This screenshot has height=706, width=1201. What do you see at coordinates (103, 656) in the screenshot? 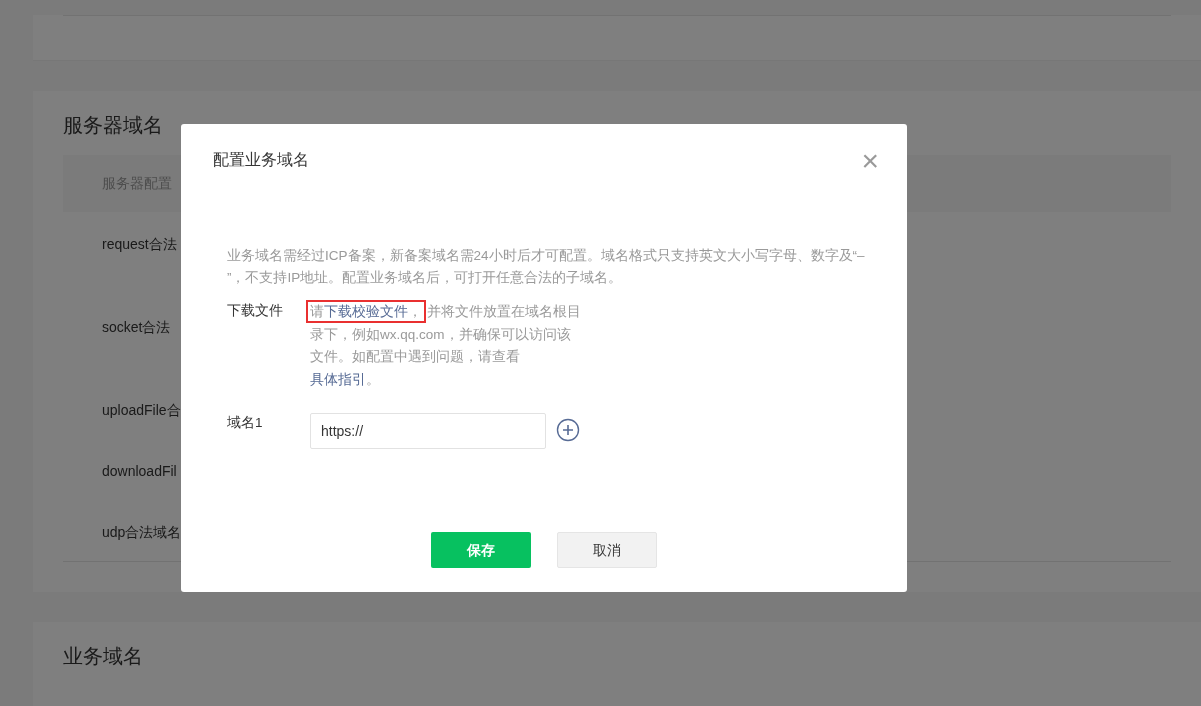
I see `section-title: 业务域名` at bounding box center [103, 656].